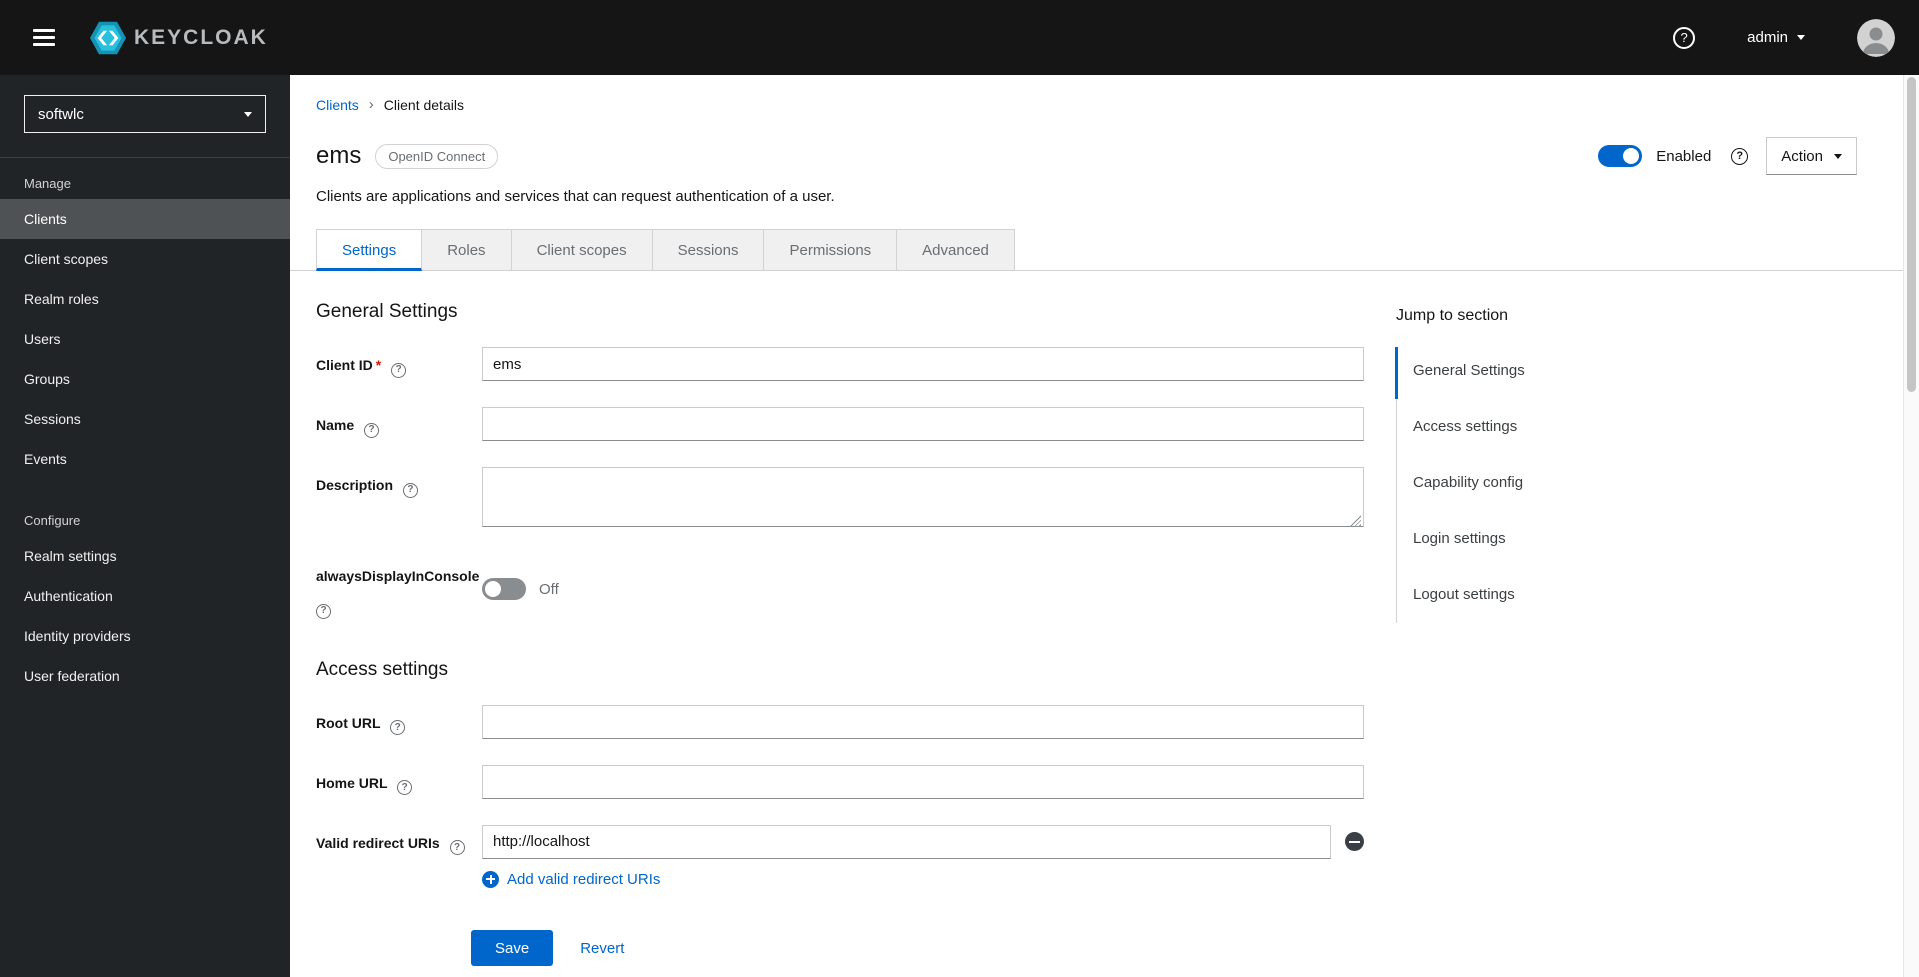  What do you see at coordinates (1838, 156) in the screenshot?
I see `caret-down-icon` at bounding box center [1838, 156].